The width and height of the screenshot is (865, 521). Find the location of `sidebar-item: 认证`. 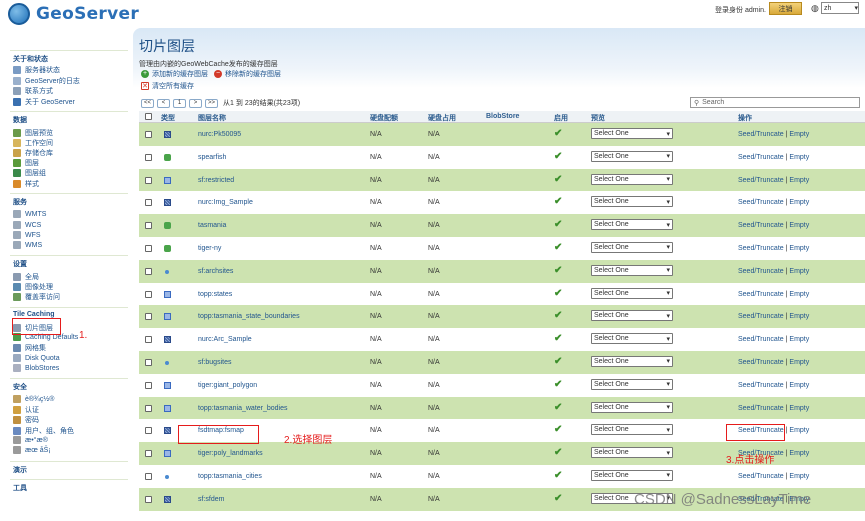

sidebar-item: 认证 is located at coordinates (26, 410).